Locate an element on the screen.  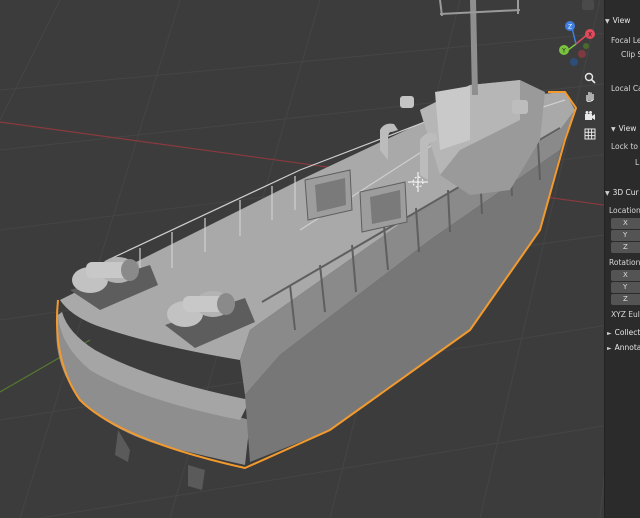
panel-header-annotations: ► Annota is located at coordinates (623, 347).